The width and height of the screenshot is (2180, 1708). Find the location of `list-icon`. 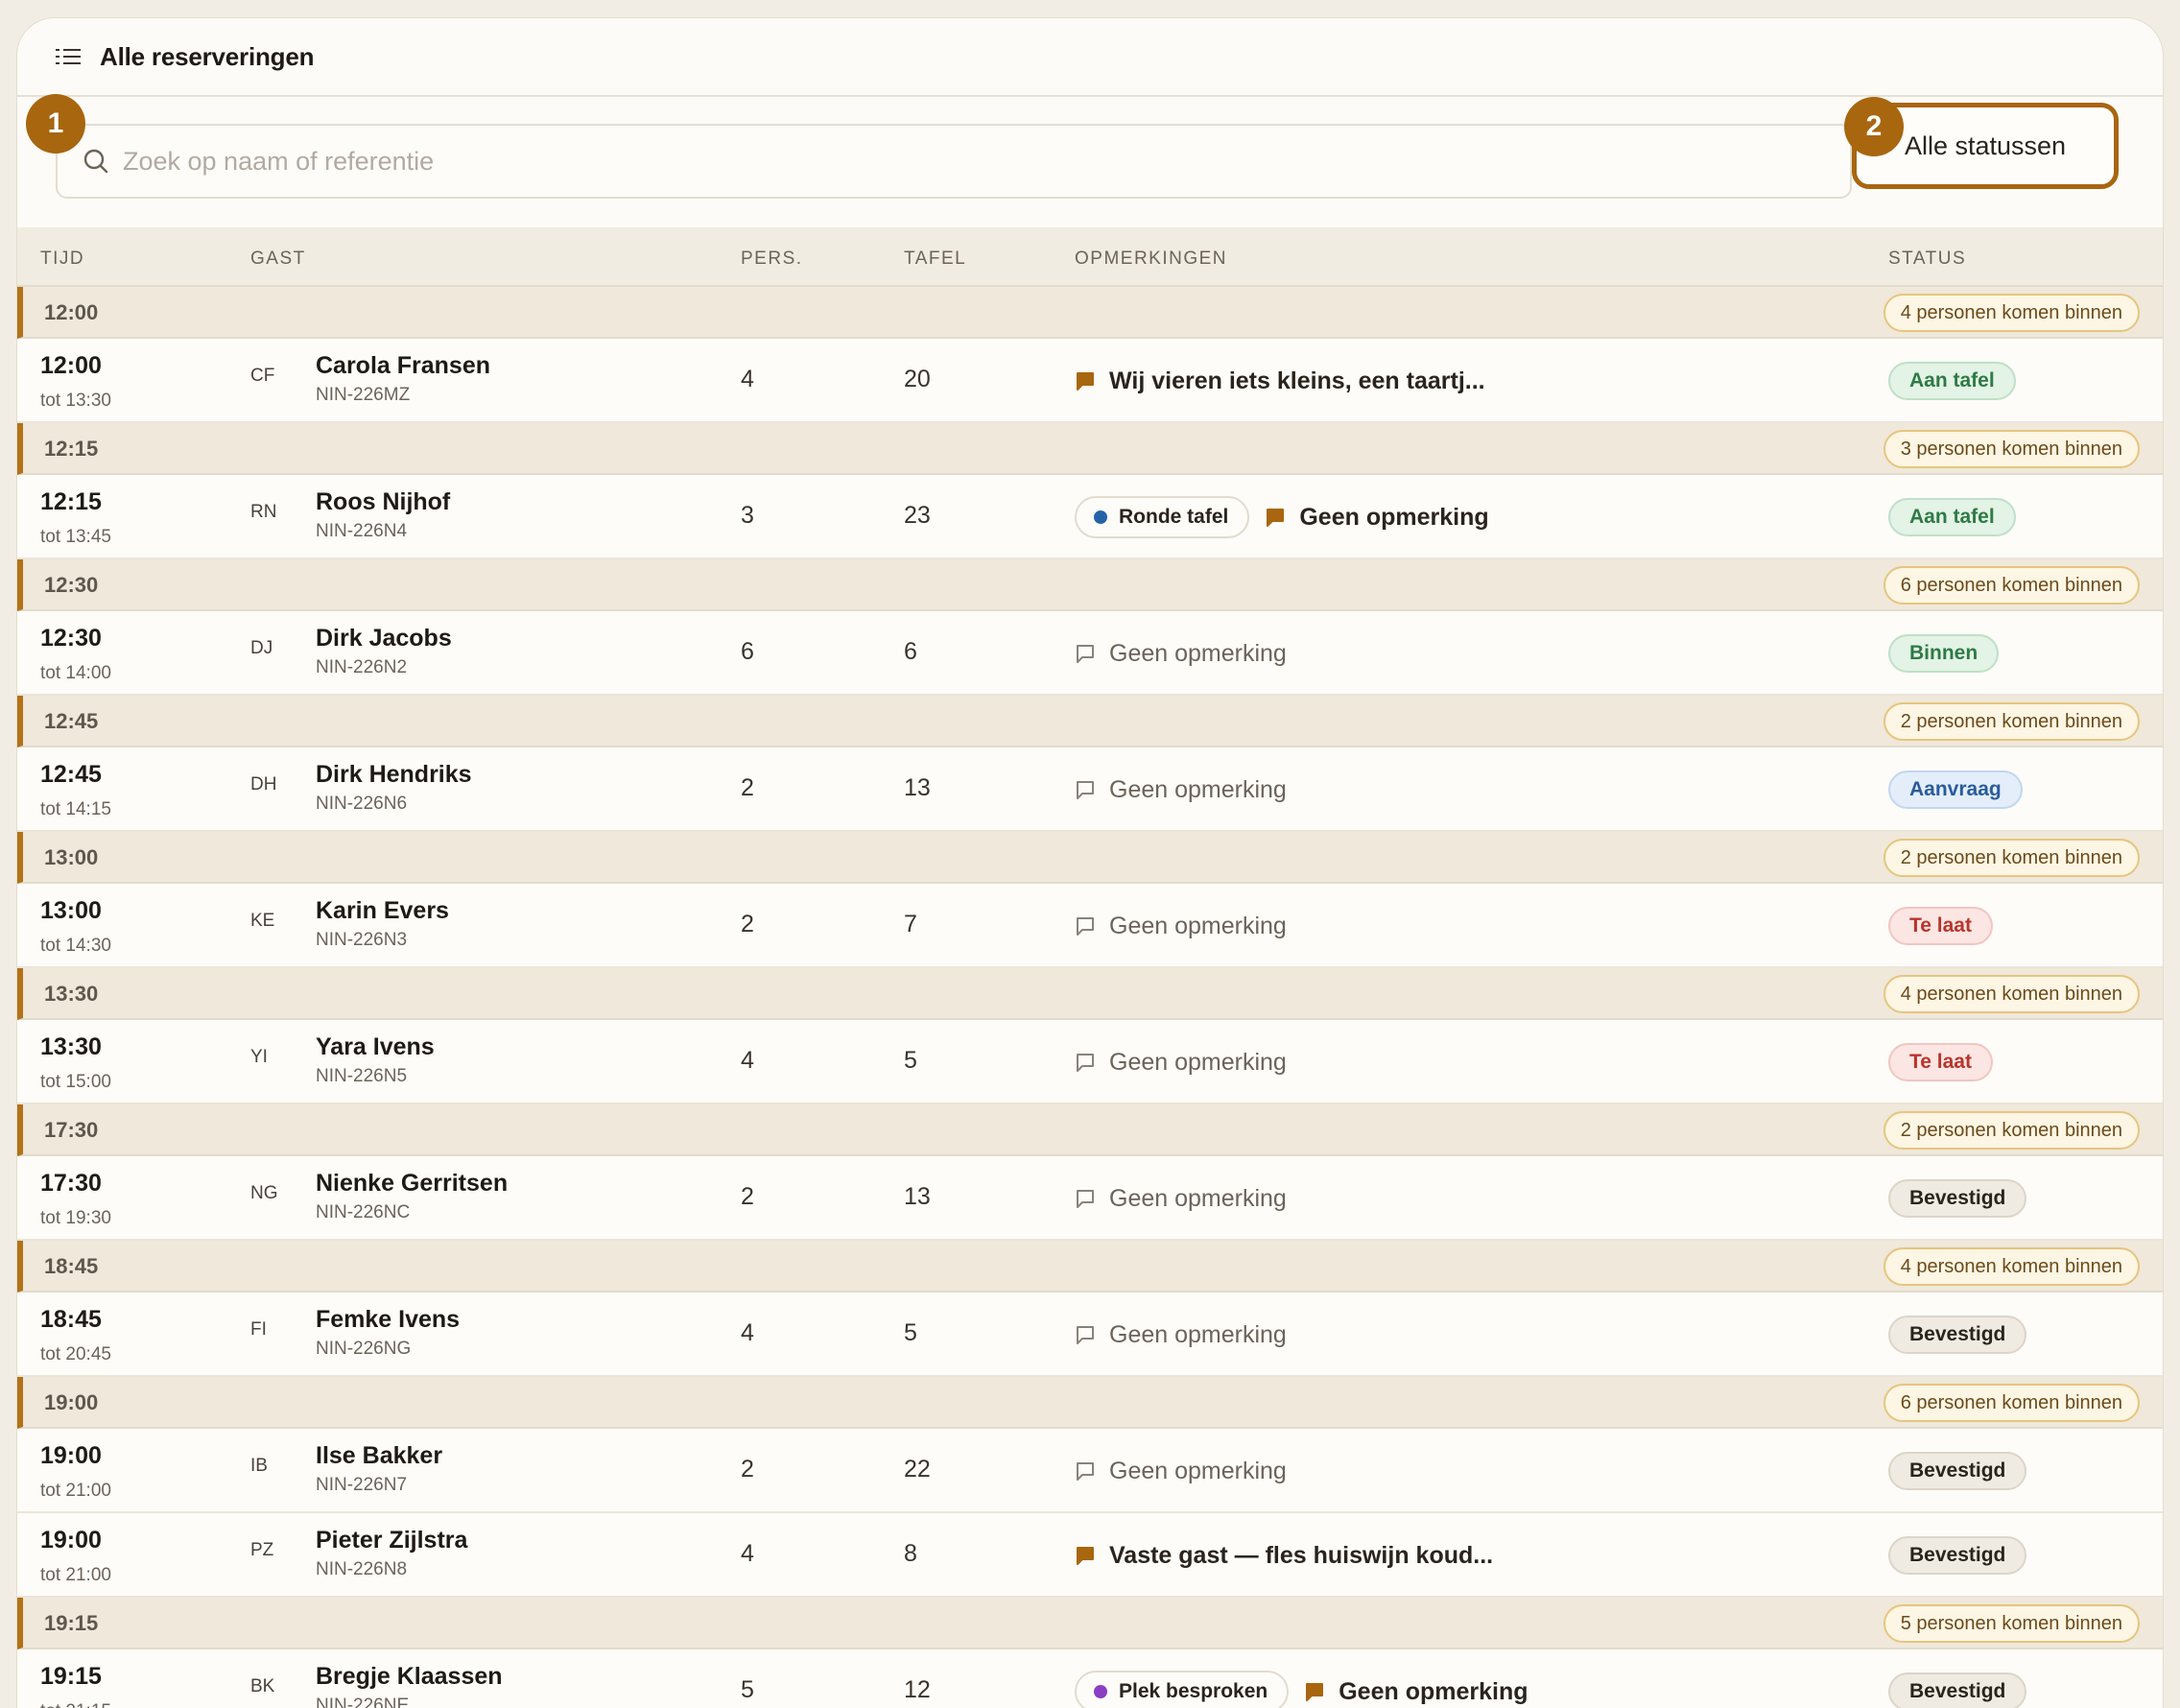

list-icon is located at coordinates (68, 56).